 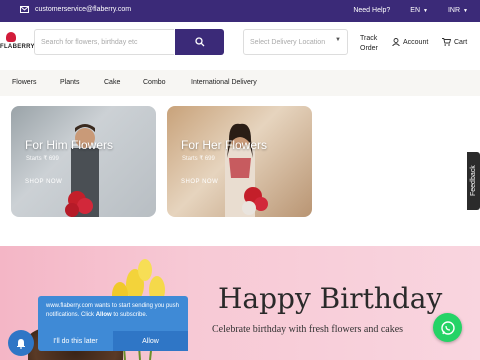 I want to click on cart-label: Cart, so click(x=461, y=42).